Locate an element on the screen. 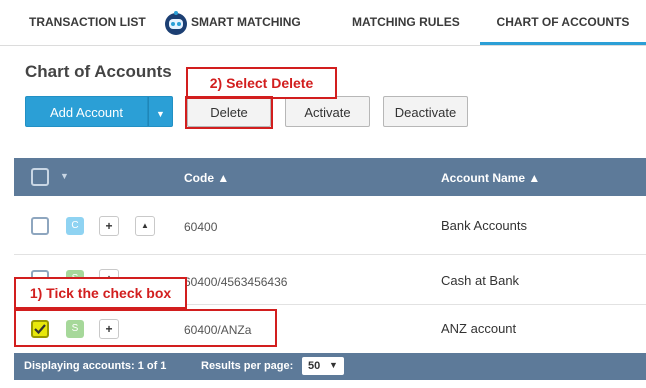 The image size is (646, 388). collapse-caret-button: ▲ is located at coordinates (145, 226).